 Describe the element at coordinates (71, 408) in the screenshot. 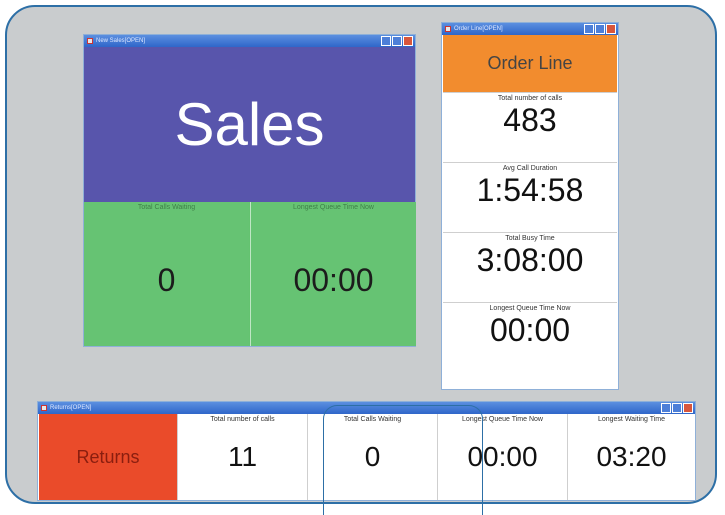

I see `returns-window-title: Returns[OPEN]` at that location.